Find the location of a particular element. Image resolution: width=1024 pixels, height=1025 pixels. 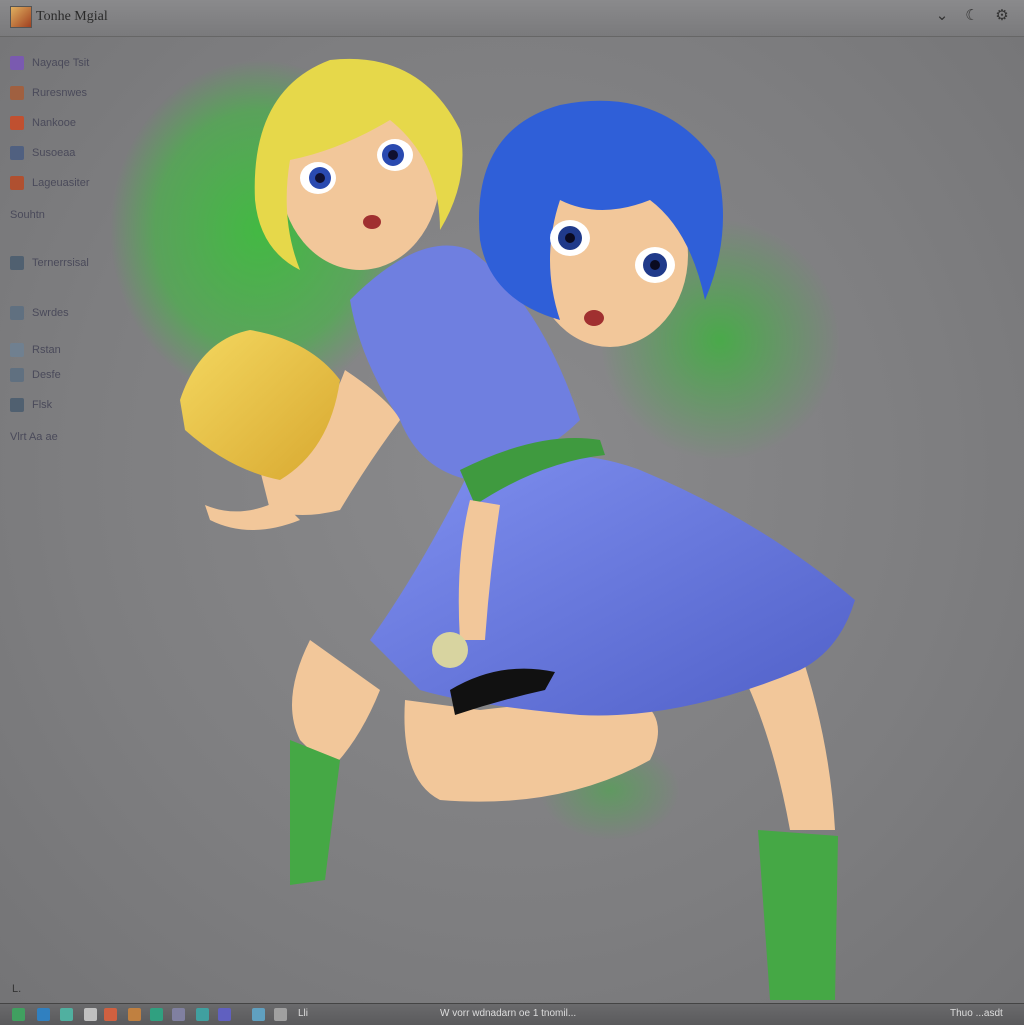

title-bar: Tonhe Mgial ⌄ ☾ ⚙ is located at coordinates (512, 18).